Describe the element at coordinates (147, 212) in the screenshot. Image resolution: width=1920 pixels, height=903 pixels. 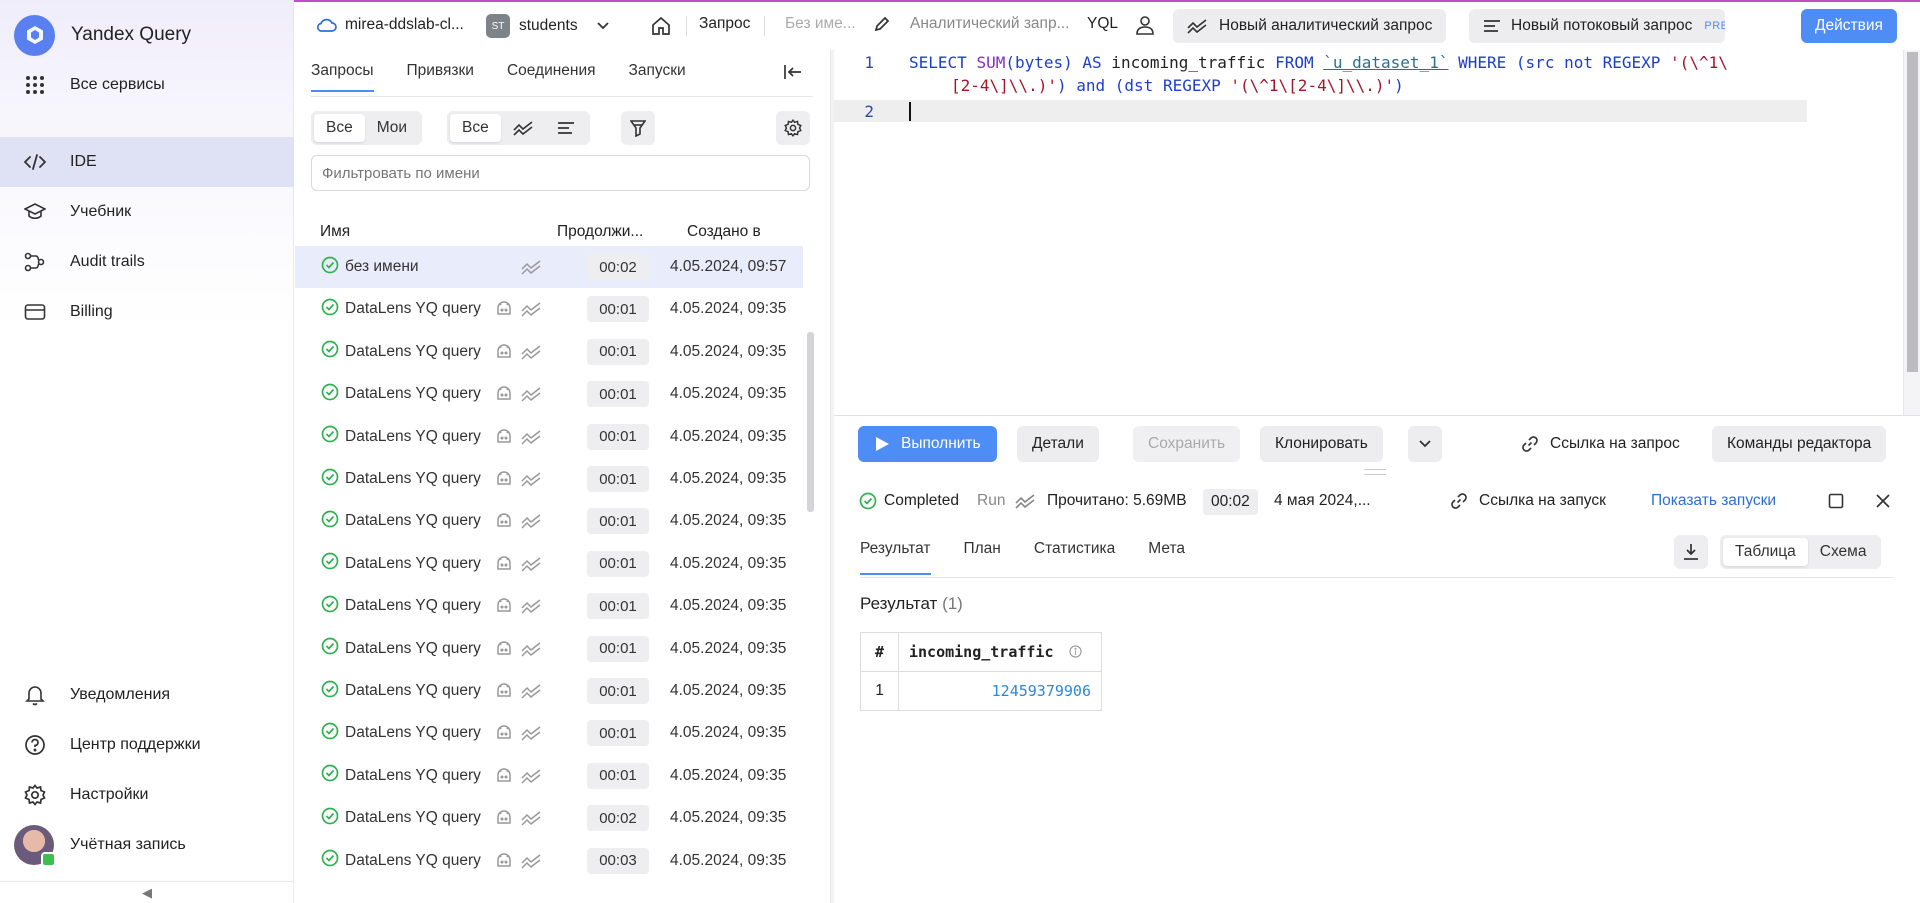
I see `nav-item-tutorial: Учебник` at that location.